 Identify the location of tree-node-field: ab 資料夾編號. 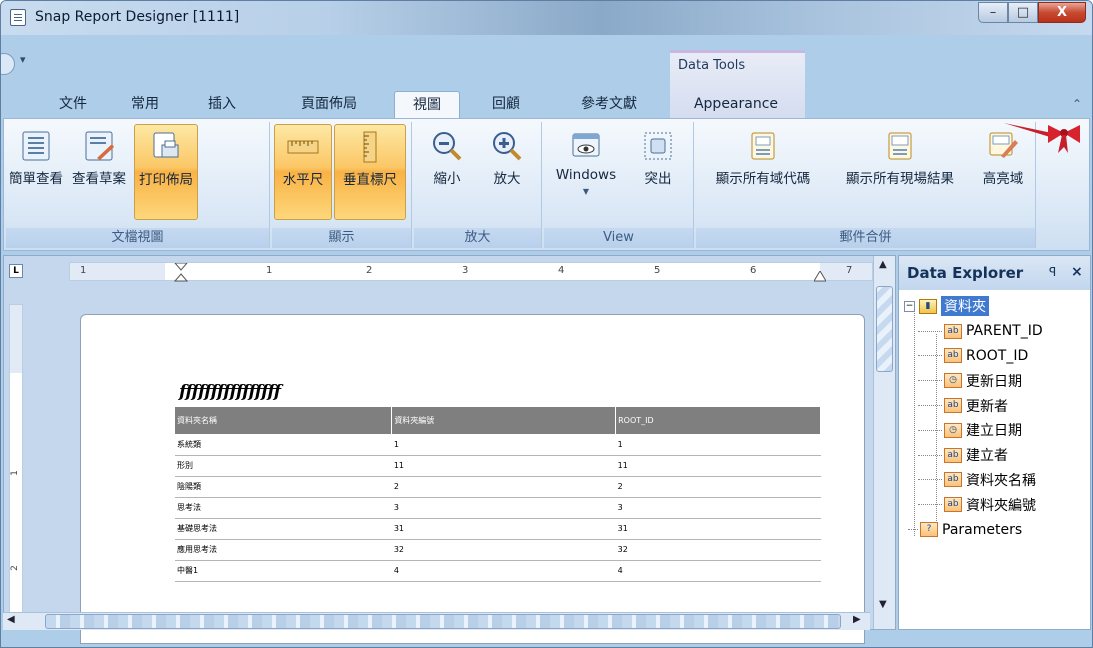
(997, 504).